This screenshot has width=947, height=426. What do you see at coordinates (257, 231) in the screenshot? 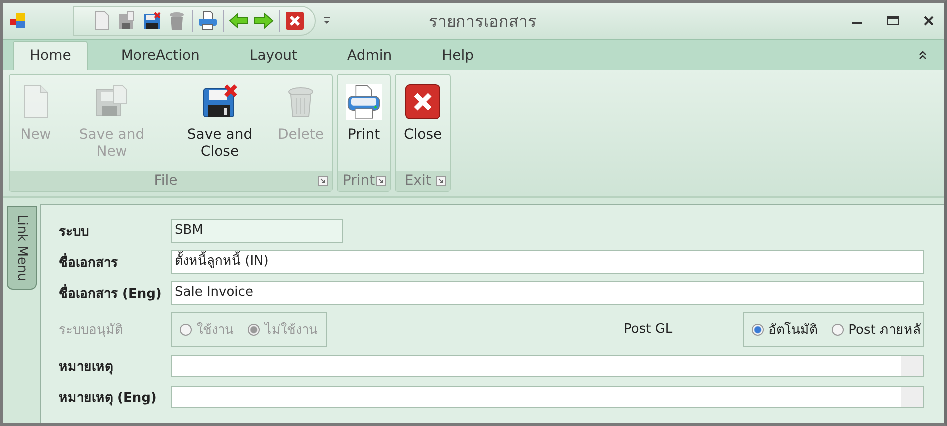
I see `text-field: SBM` at bounding box center [257, 231].